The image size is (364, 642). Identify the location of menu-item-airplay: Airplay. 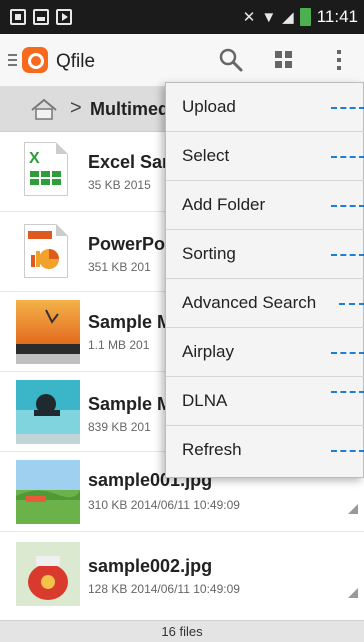
(265, 352).